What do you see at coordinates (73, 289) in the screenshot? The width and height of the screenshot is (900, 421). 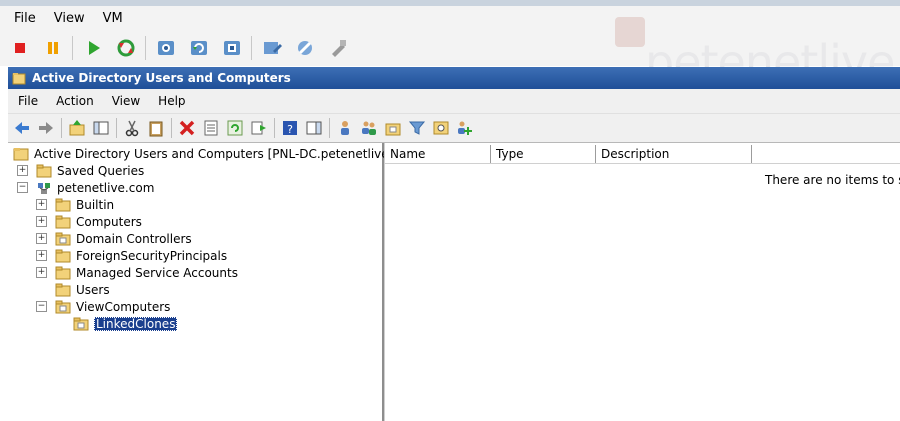 I see `tree-item-users: Users` at bounding box center [73, 289].